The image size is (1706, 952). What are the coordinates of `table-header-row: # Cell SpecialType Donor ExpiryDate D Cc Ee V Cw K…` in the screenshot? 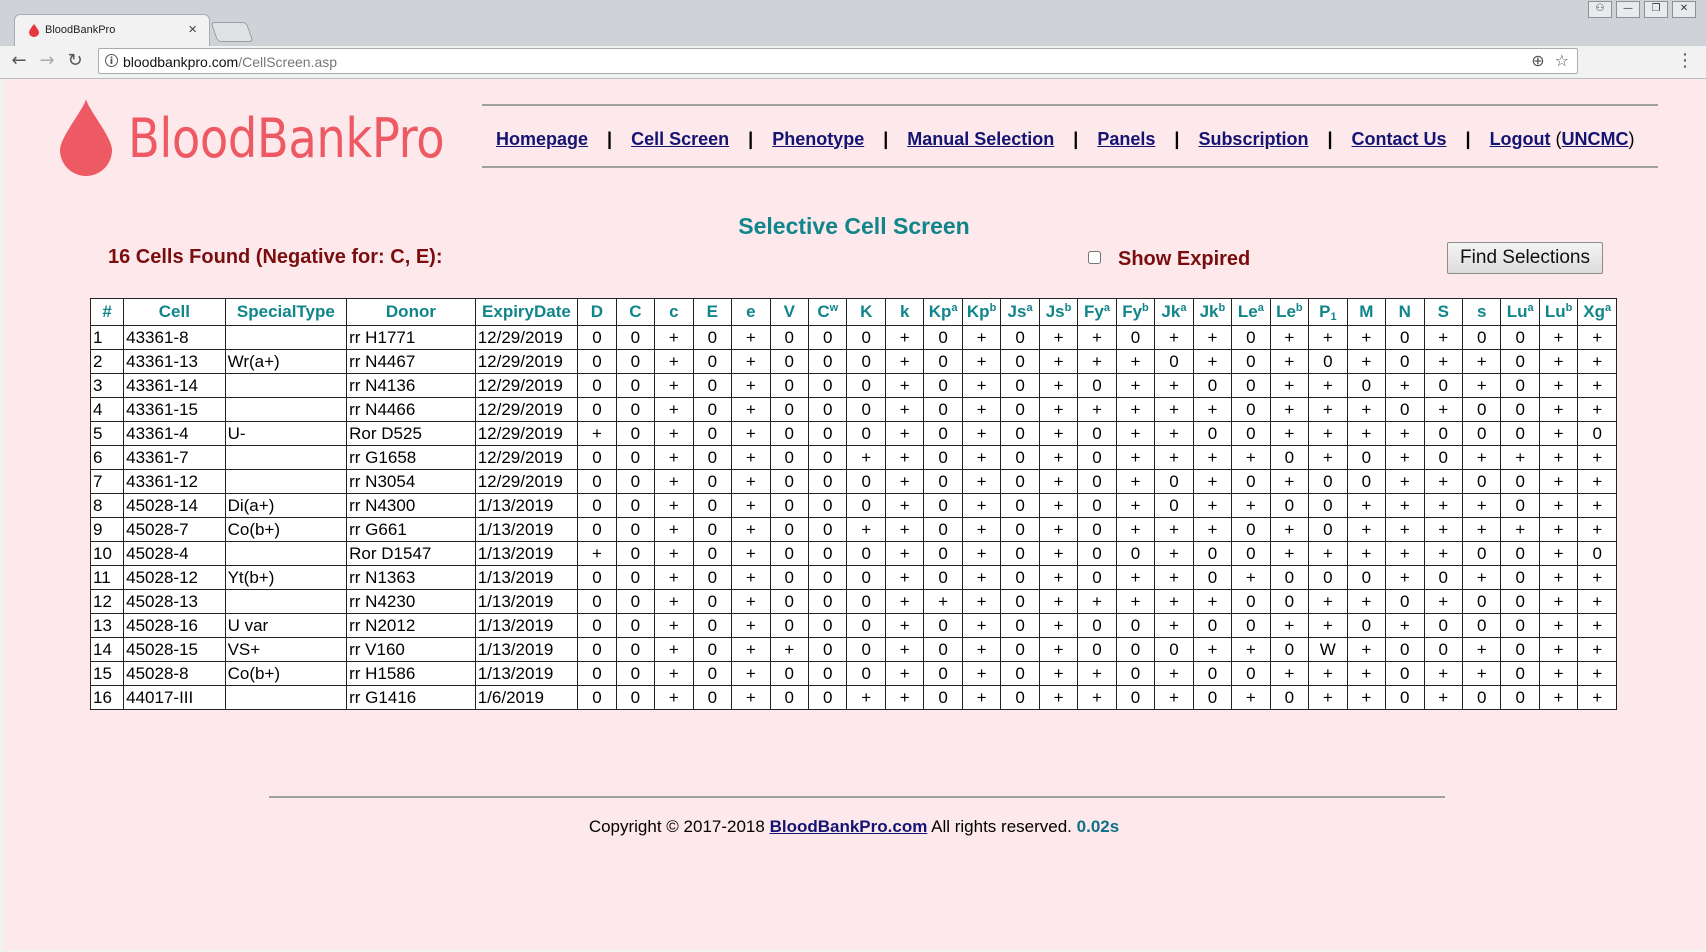 It's located at (853, 312).